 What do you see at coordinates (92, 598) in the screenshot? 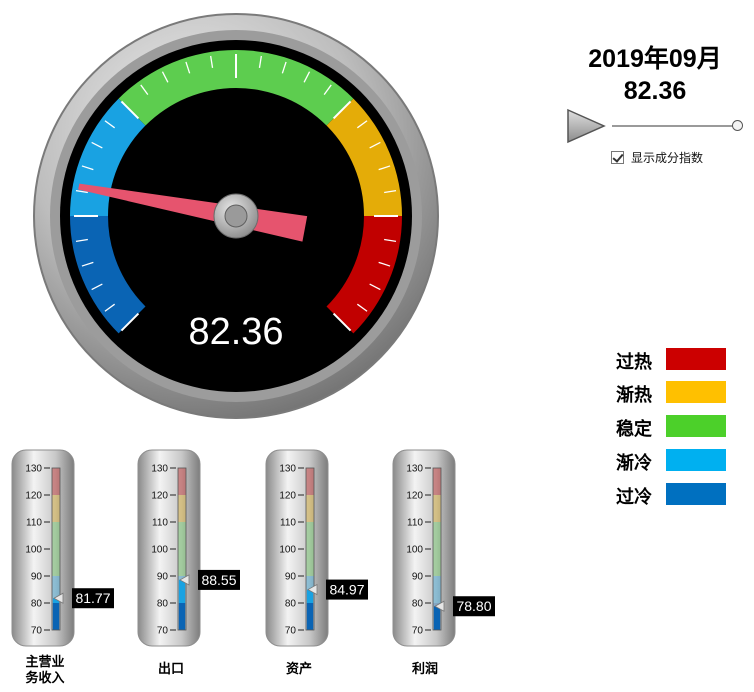
I see `thermometer-value: 81.77` at bounding box center [92, 598].